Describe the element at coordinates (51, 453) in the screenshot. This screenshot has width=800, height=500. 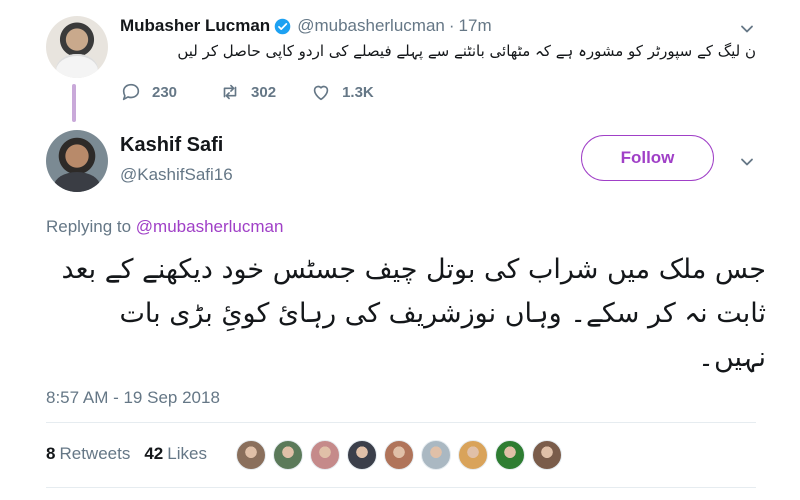
I see `retweets-stat-count: 8` at that location.